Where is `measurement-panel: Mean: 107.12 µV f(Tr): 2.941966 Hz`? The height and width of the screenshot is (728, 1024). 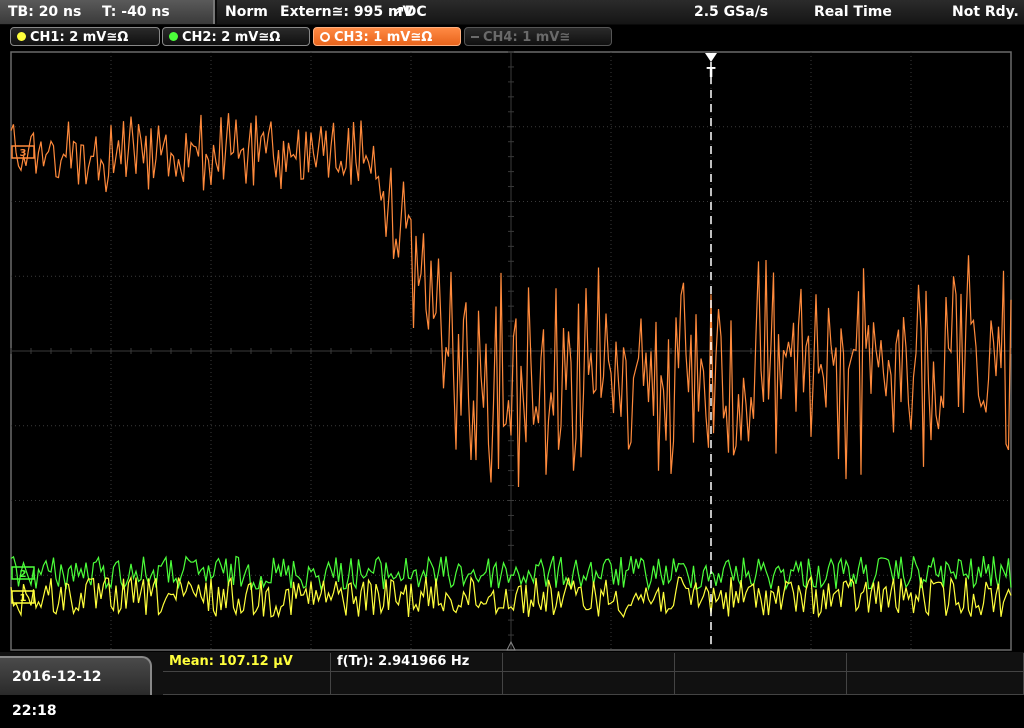
measurement-panel: Mean: 107.12 µV f(Tr): 2.941966 Hz is located at coordinates (593, 674).